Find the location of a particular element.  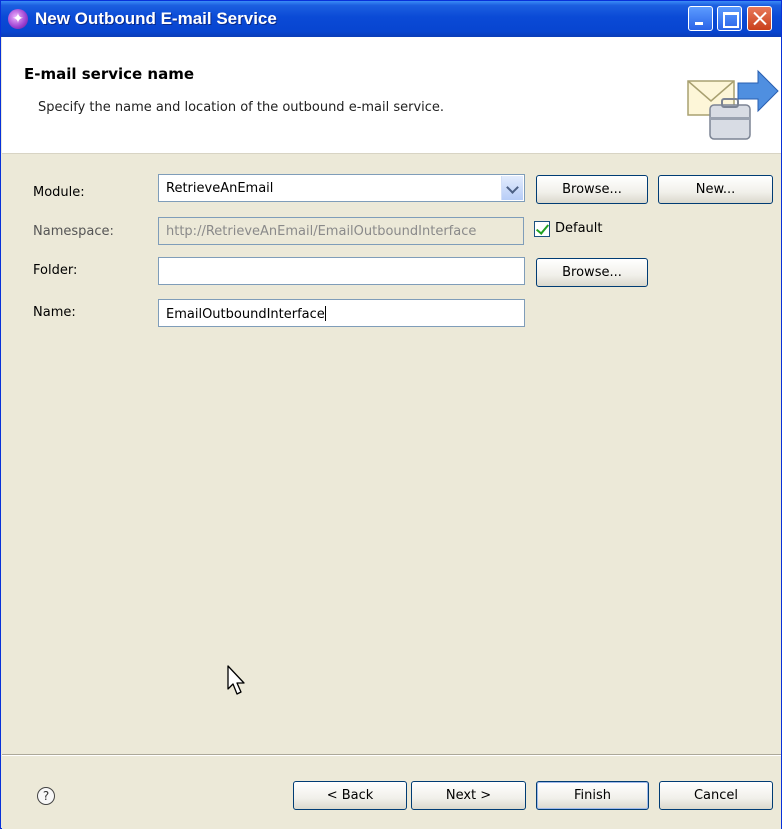

mouse-pointer-icon is located at coordinates (236, 680).